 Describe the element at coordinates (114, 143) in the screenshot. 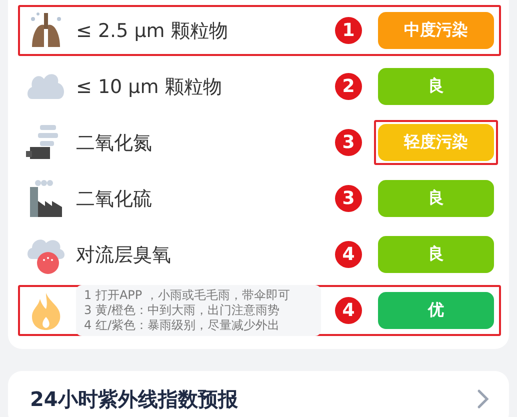

I see `pollutant-name: 二氧化氮` at that location.